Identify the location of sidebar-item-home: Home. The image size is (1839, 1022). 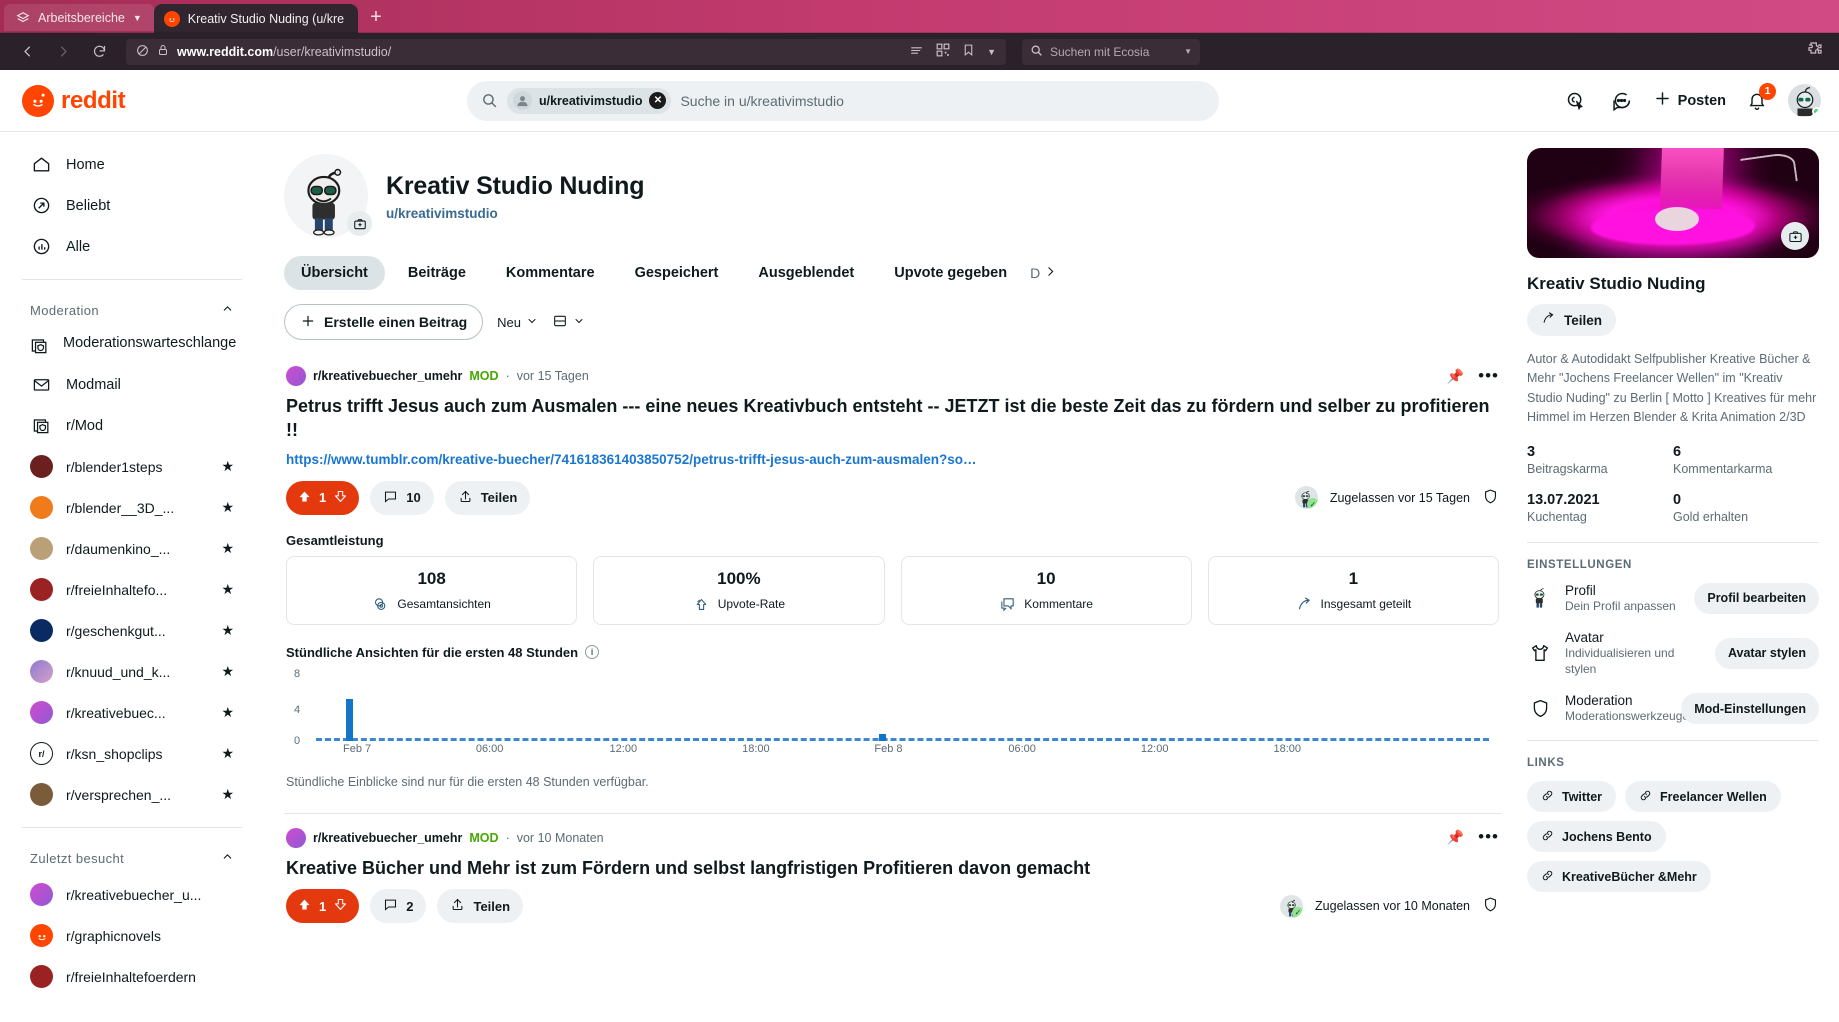
(132, 164).